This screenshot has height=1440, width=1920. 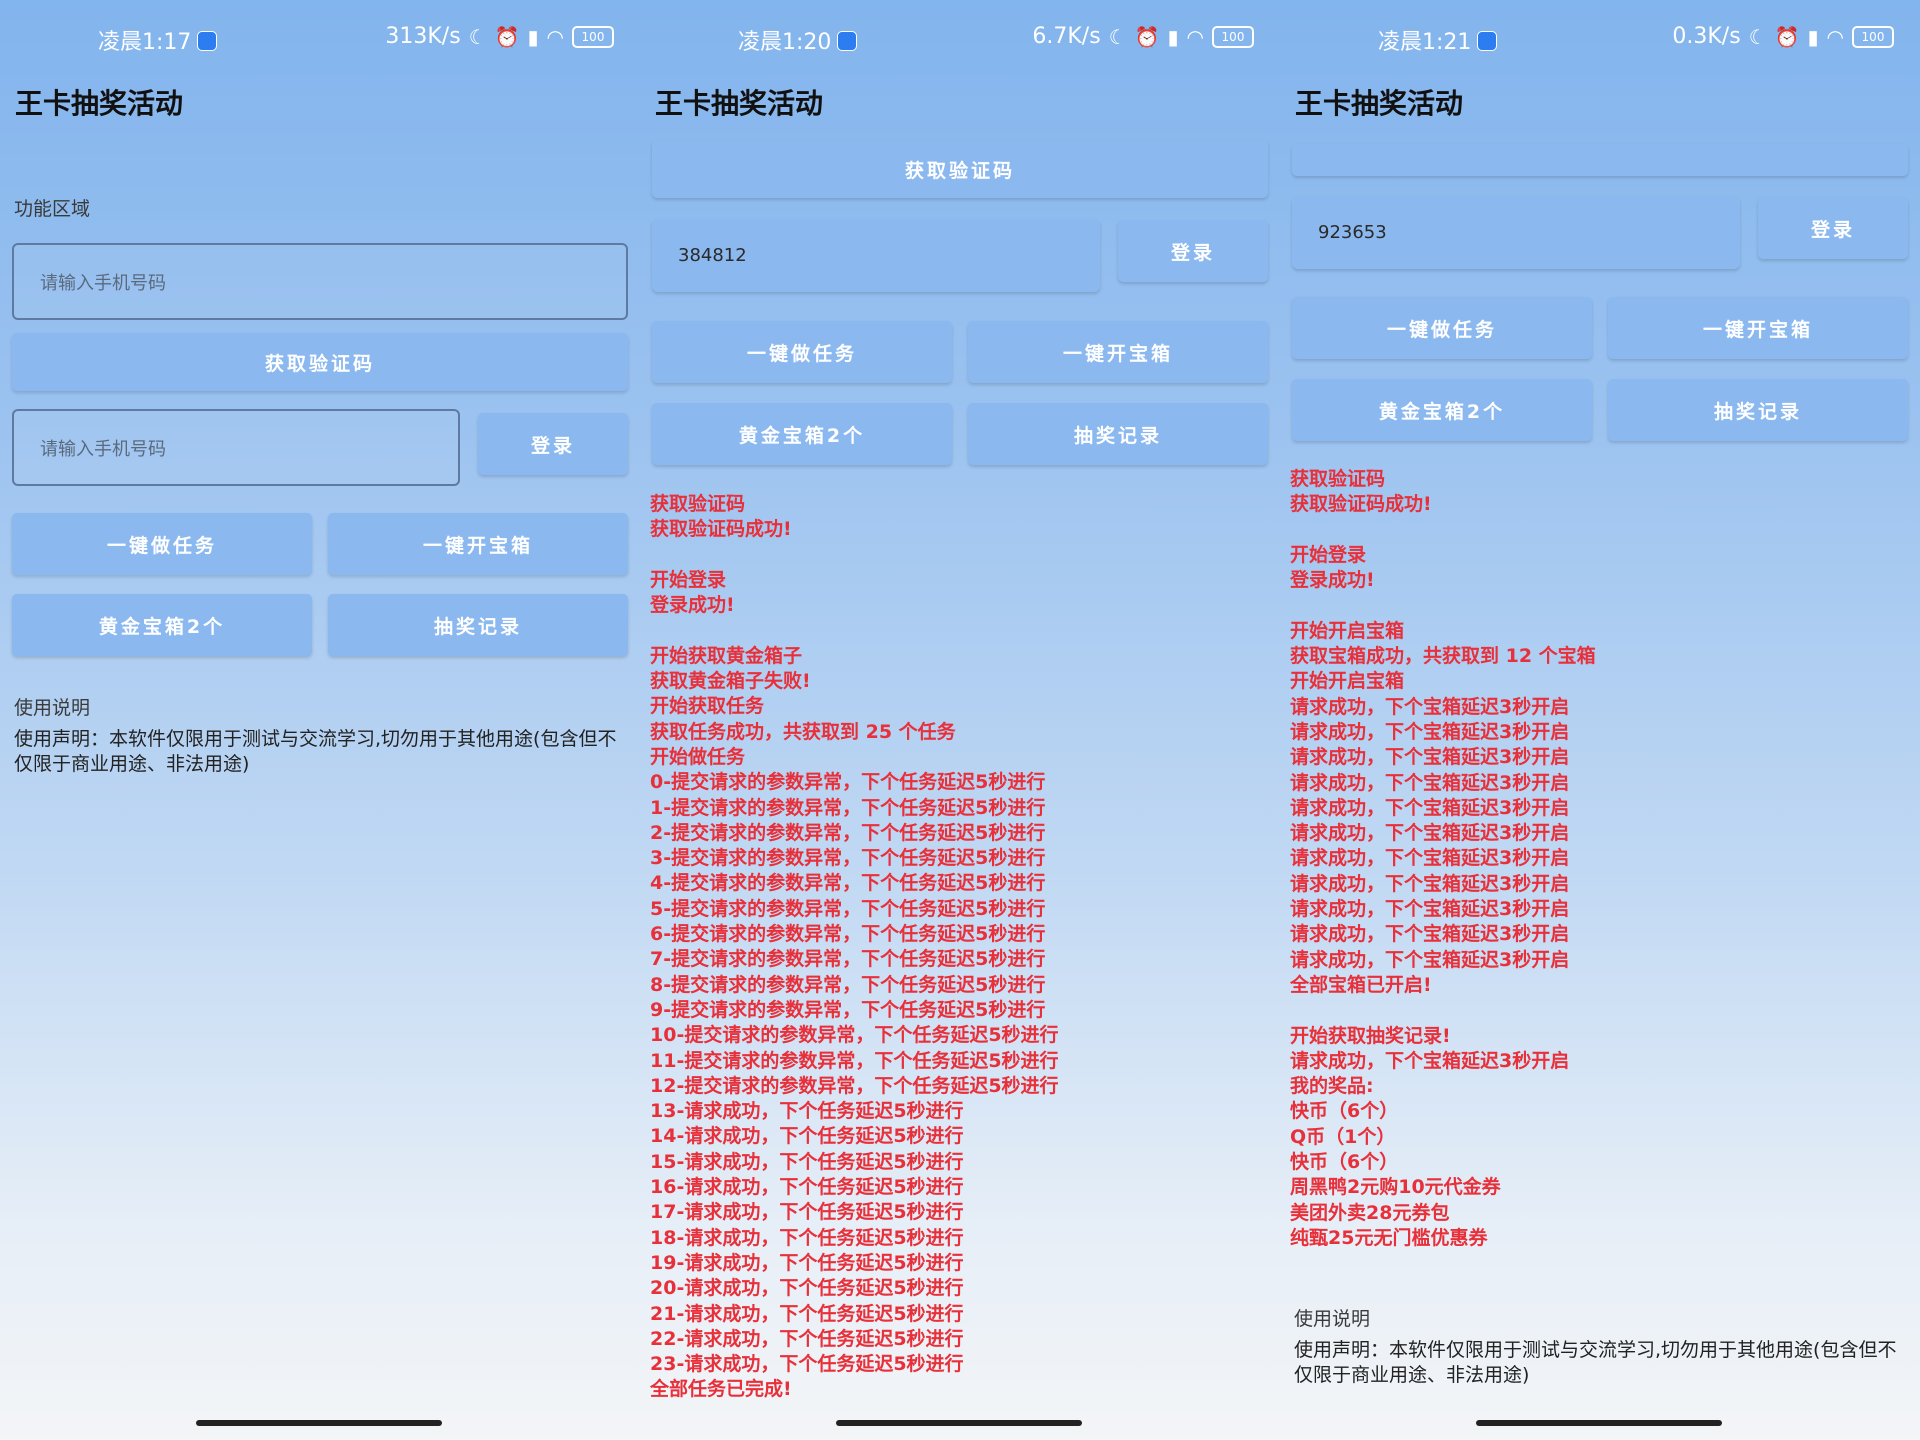 I want to click on log-line: 1-提交请求的参数异常，下个任务延迟5秒进行, so click(x=848, y=807).